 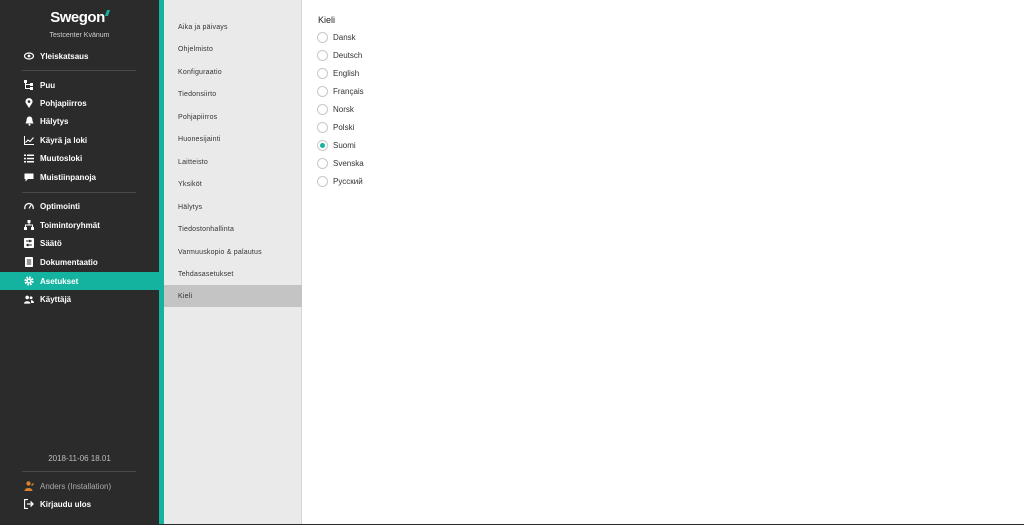 I want to click on sidebar-item-dokumentaatio: Dokumentaatio, so click(x=79, y=262).